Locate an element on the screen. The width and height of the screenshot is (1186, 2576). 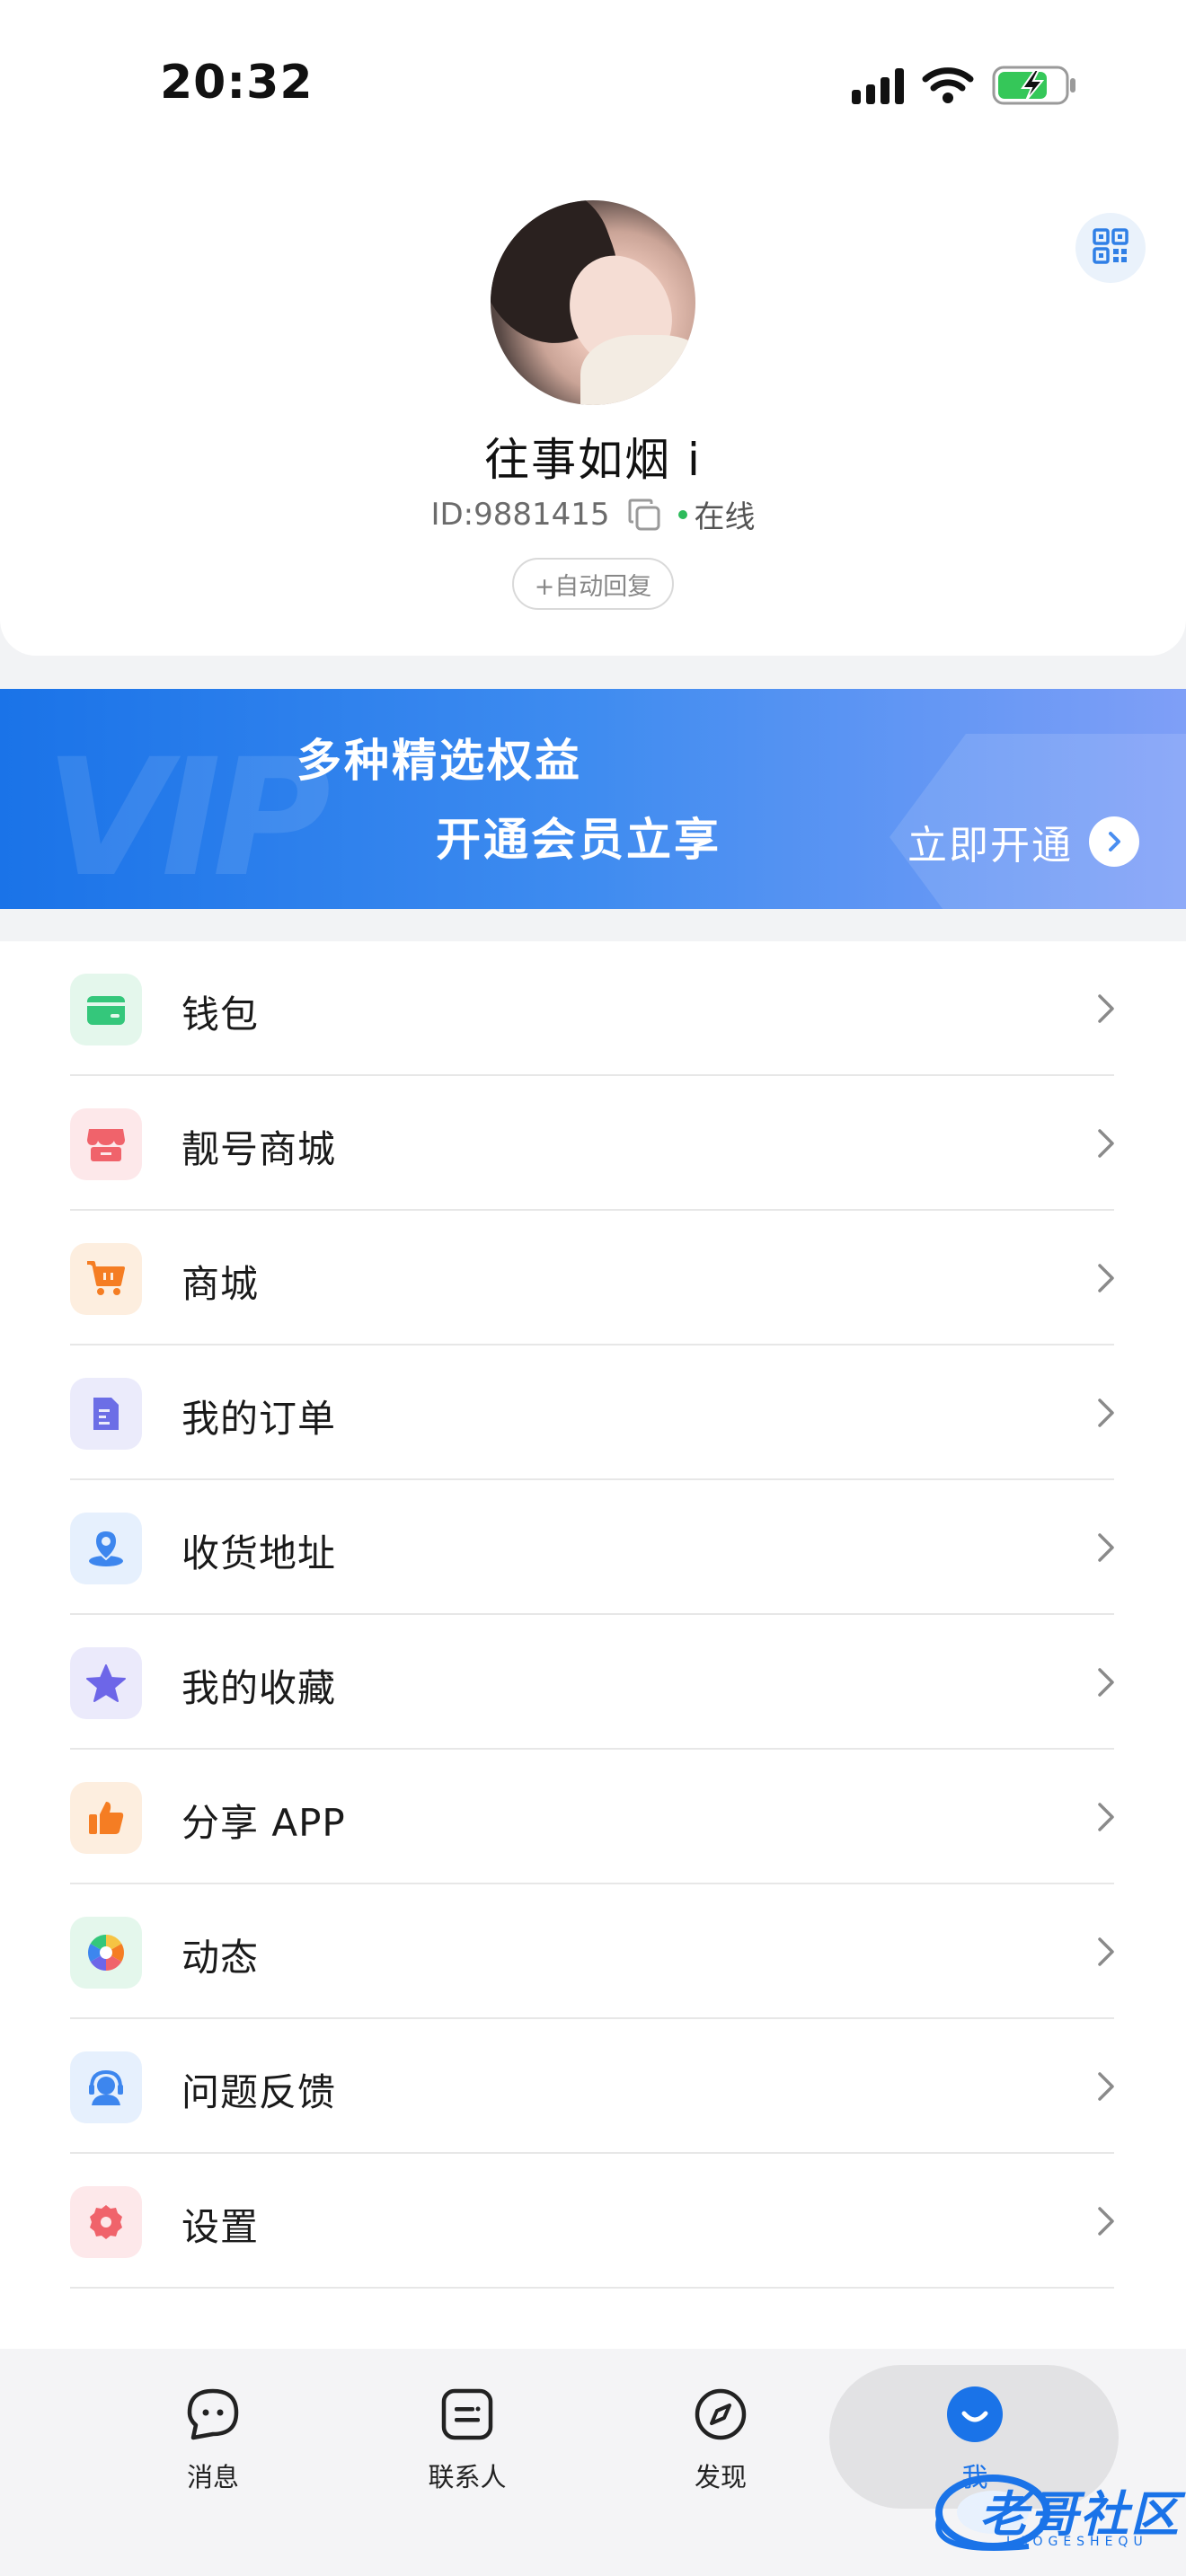
vip-activate-label: 立即开通 is located at coordinates (990, 846).